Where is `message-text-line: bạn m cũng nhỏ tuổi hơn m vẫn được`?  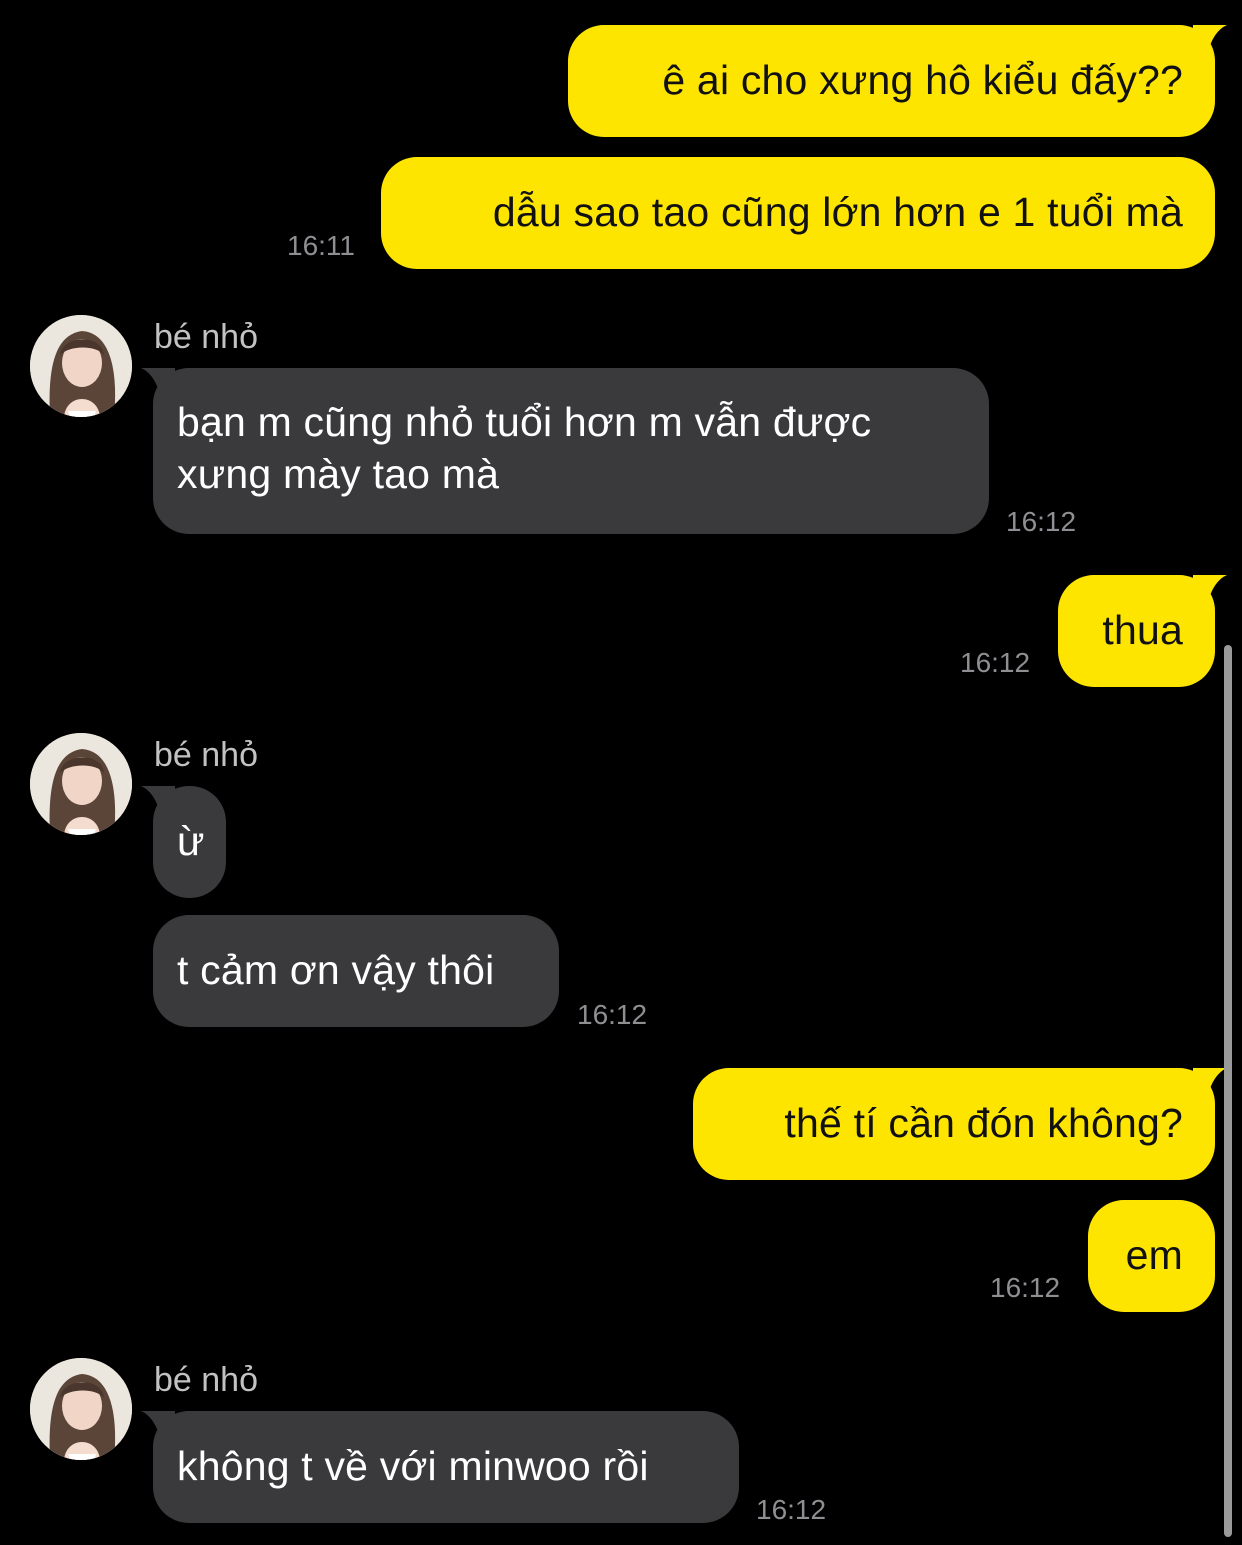
message-text-line: bạn m cũng nhỏ tuổi hơn m vẫn được is located at coordinates (524, 422).